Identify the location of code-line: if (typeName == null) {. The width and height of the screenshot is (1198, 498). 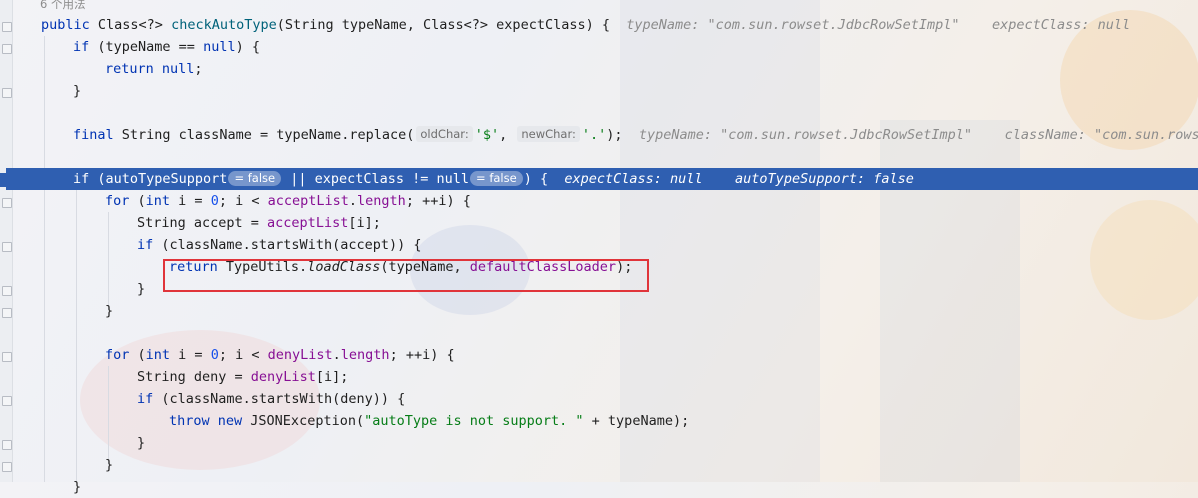
(605, 47).